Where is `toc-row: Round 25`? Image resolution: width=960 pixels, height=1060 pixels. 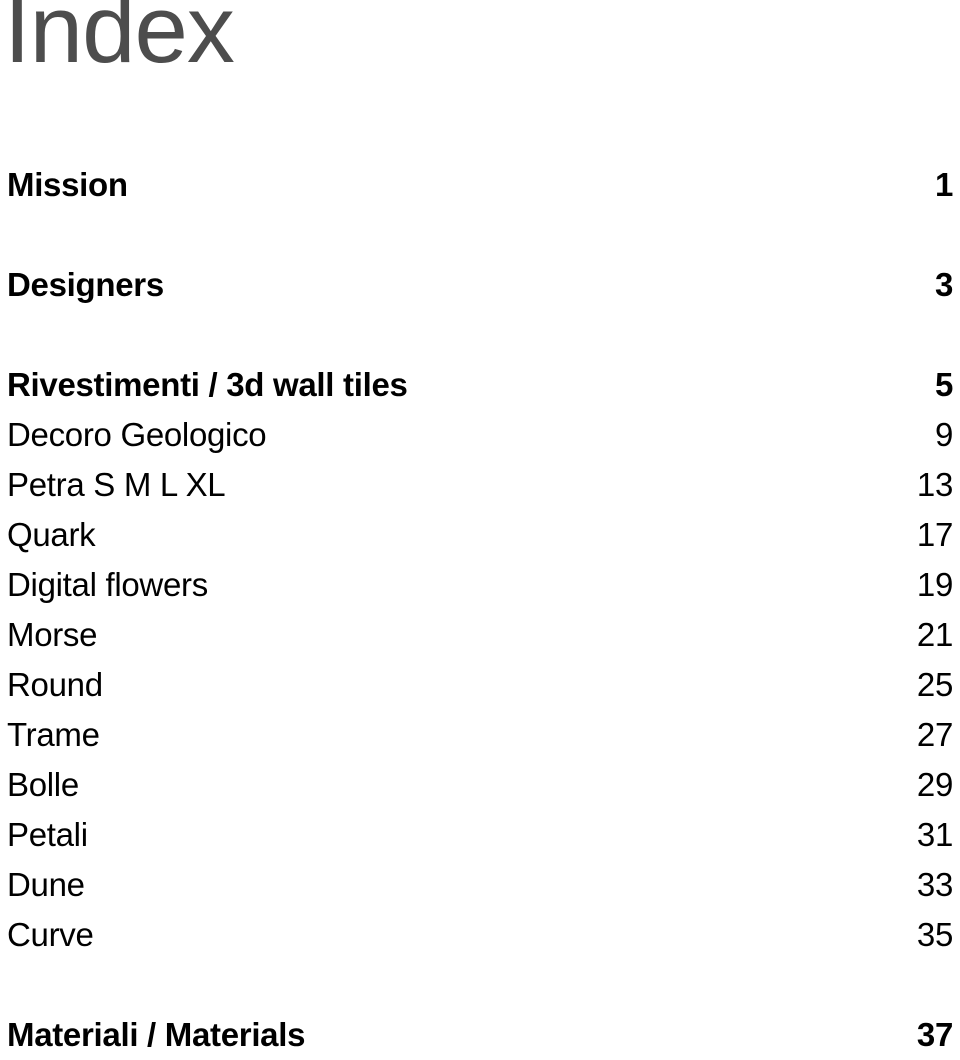
toc-row: Round 25 is located at coordinates (480, 685).